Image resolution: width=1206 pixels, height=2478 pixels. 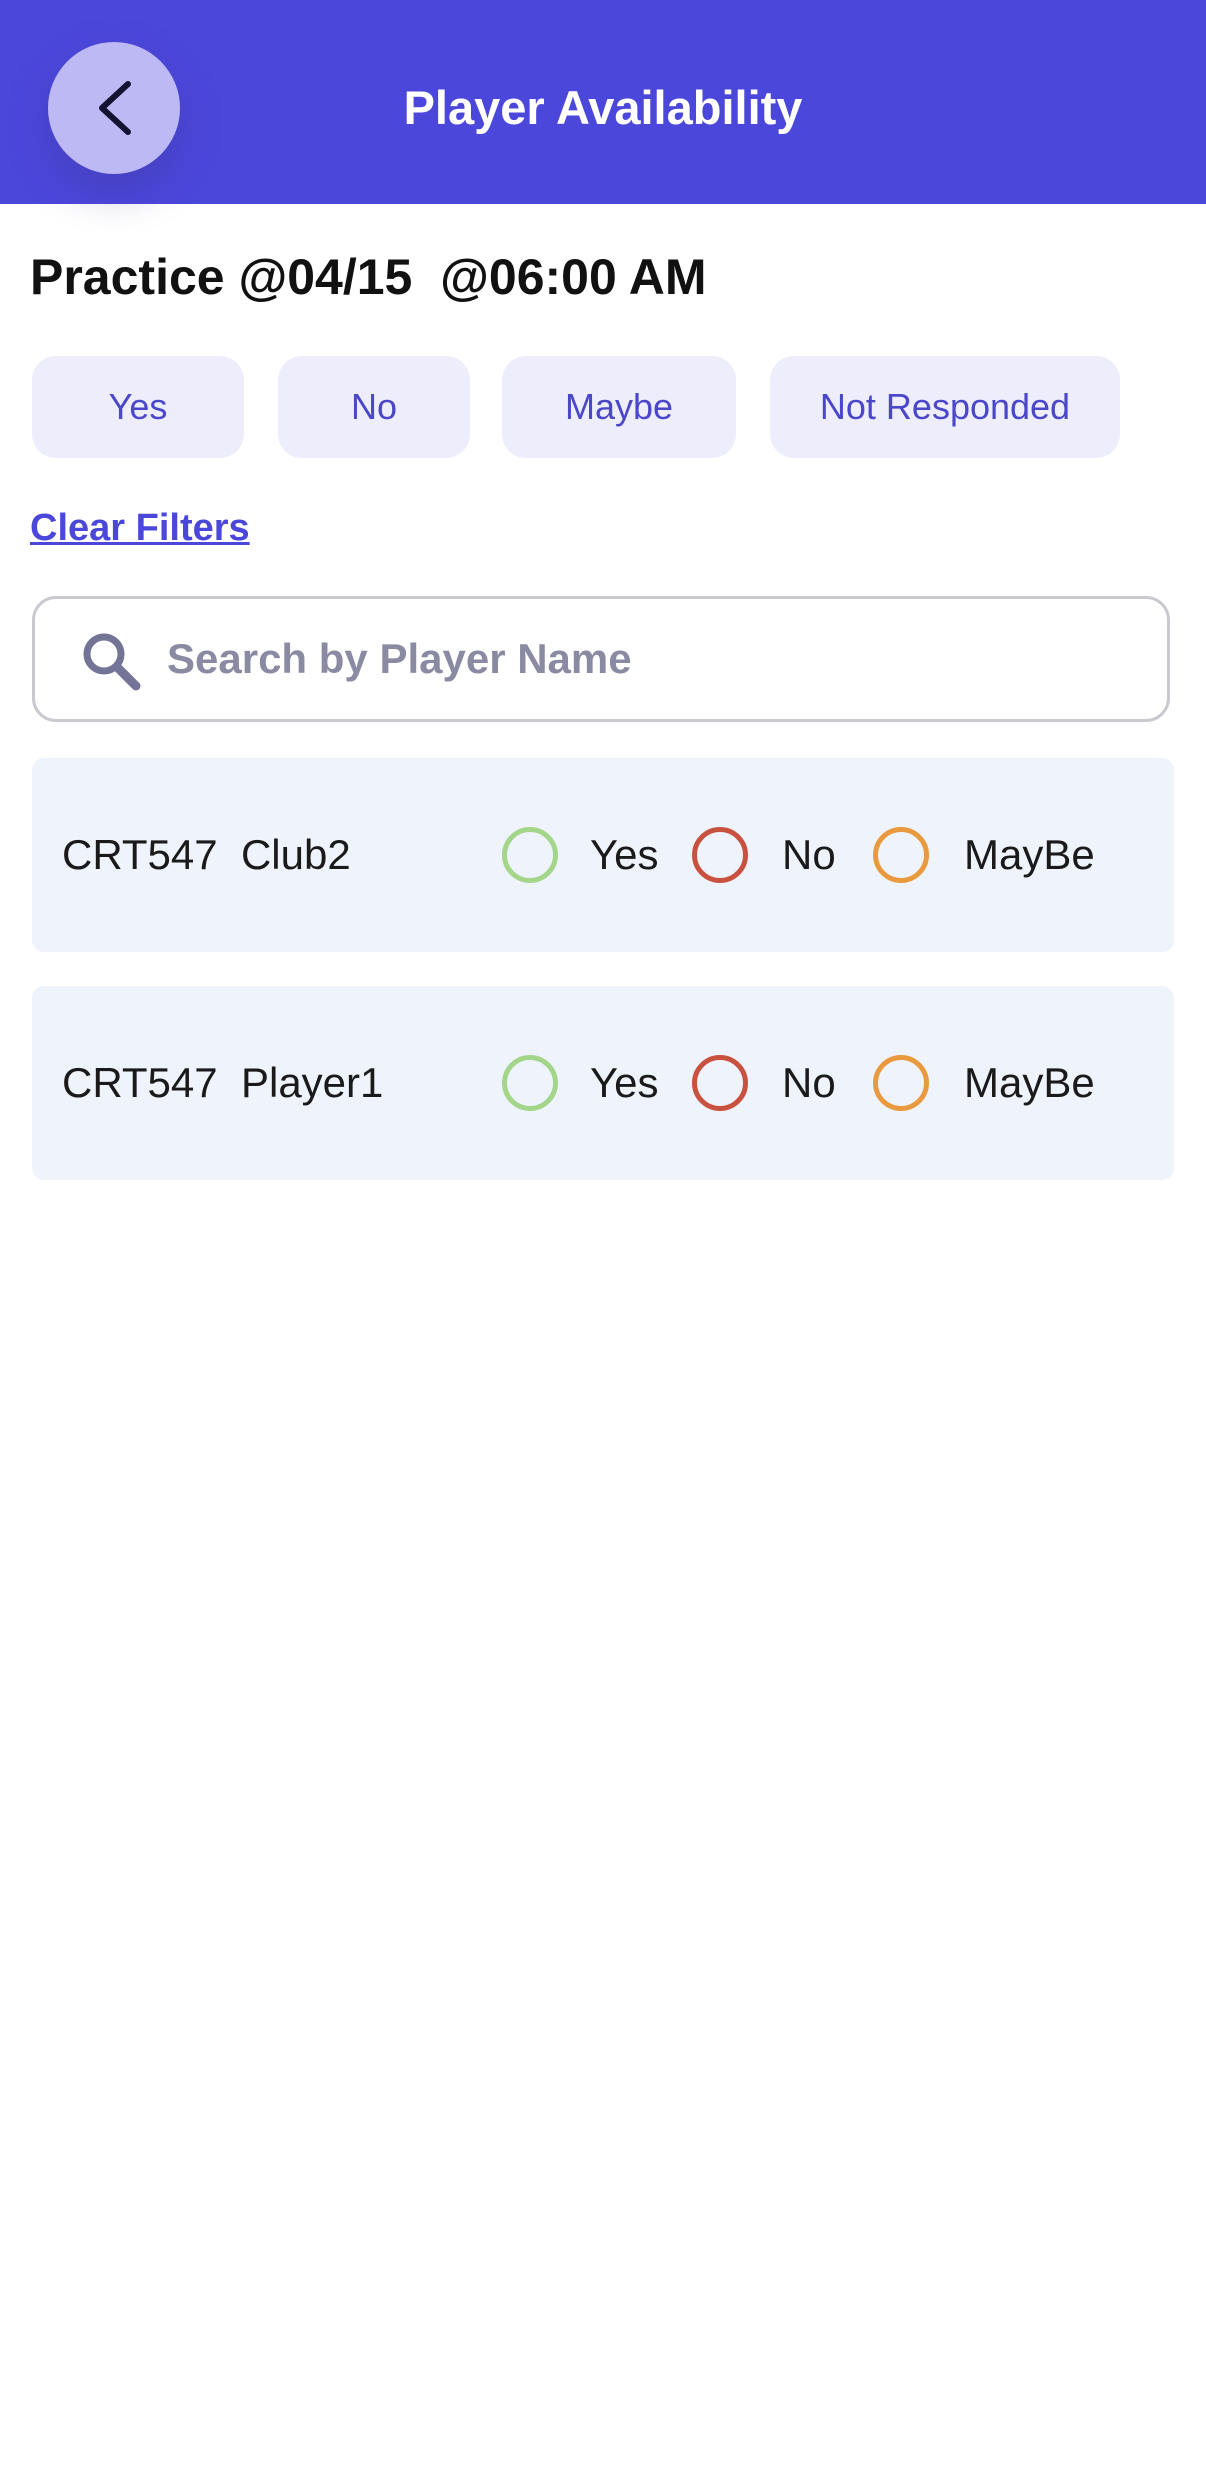 I want to click on player-row: CRT547 Club2 Yes No MayBe, so click(x=603, y=855).